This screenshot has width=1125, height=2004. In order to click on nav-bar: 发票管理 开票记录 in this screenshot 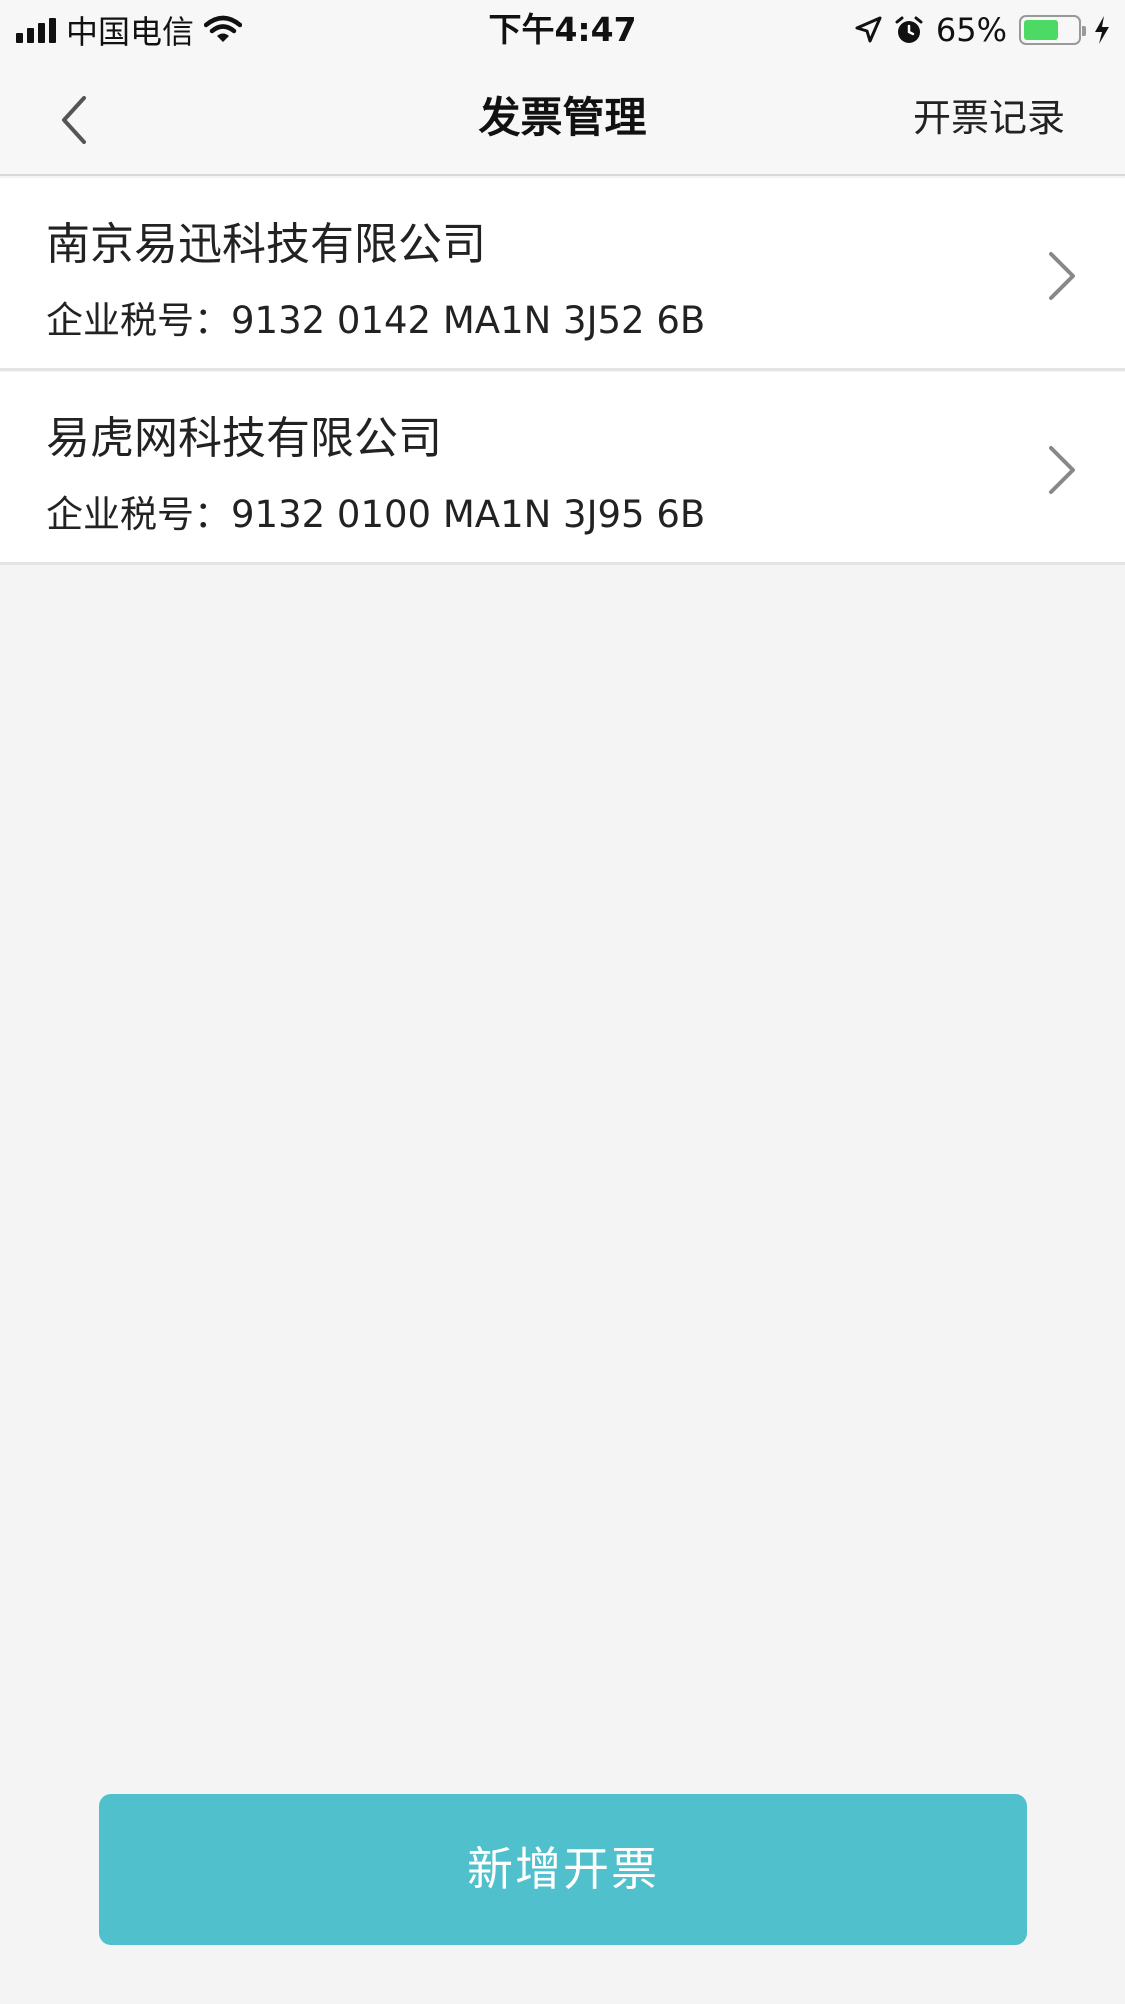, I will do `click(562, 118)`.